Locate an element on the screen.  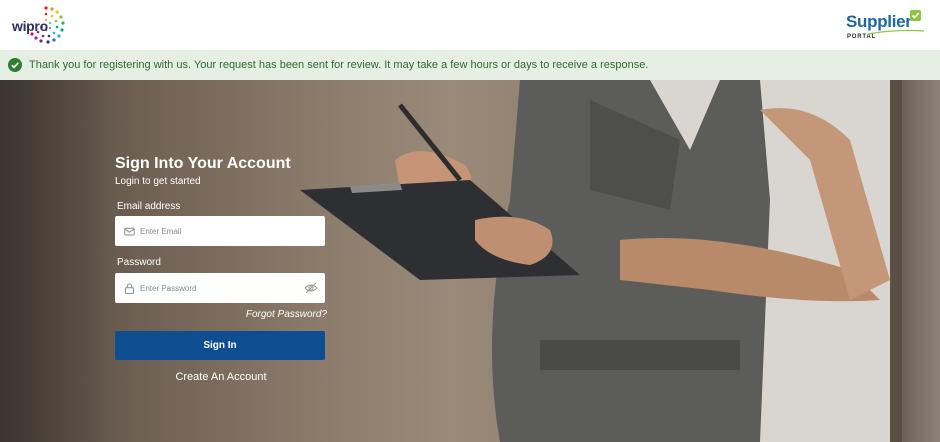
wipro-logo: wipro is located at coordinates (40, 25).